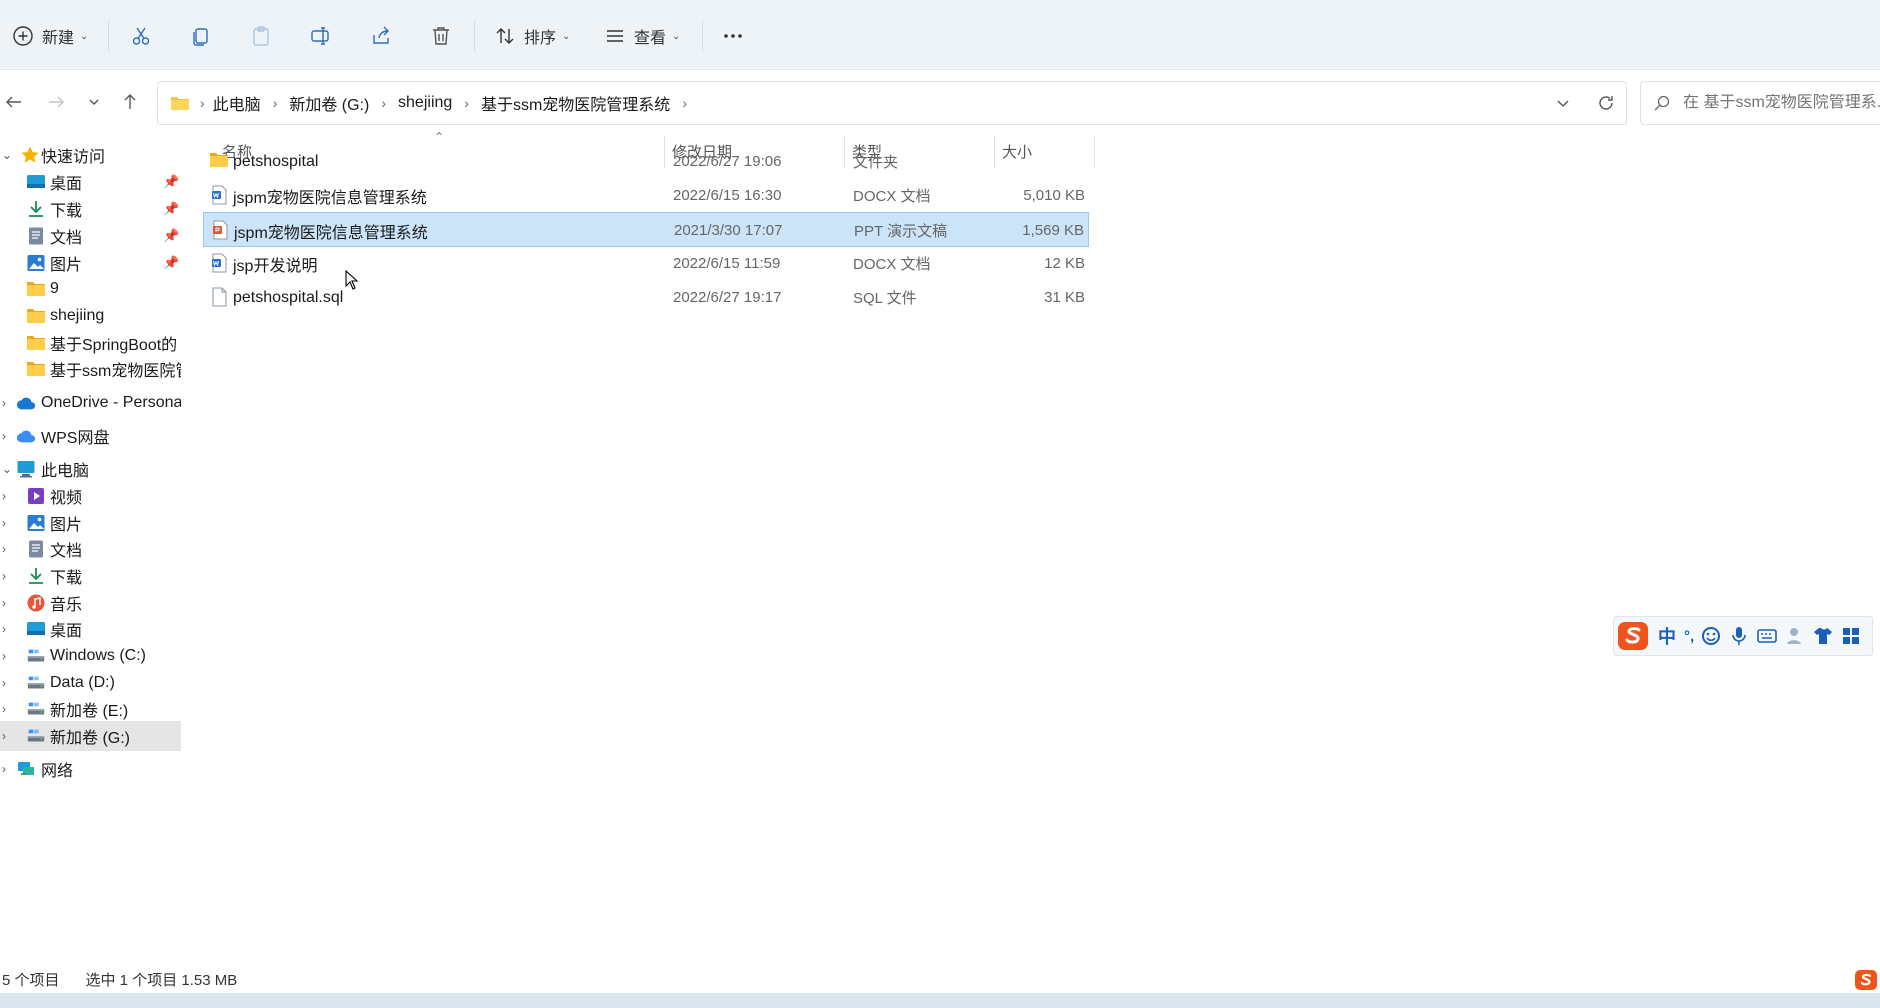  Describe the element at coordinates (733, 36) in the screenshot. I see `more-options-button` at that location.